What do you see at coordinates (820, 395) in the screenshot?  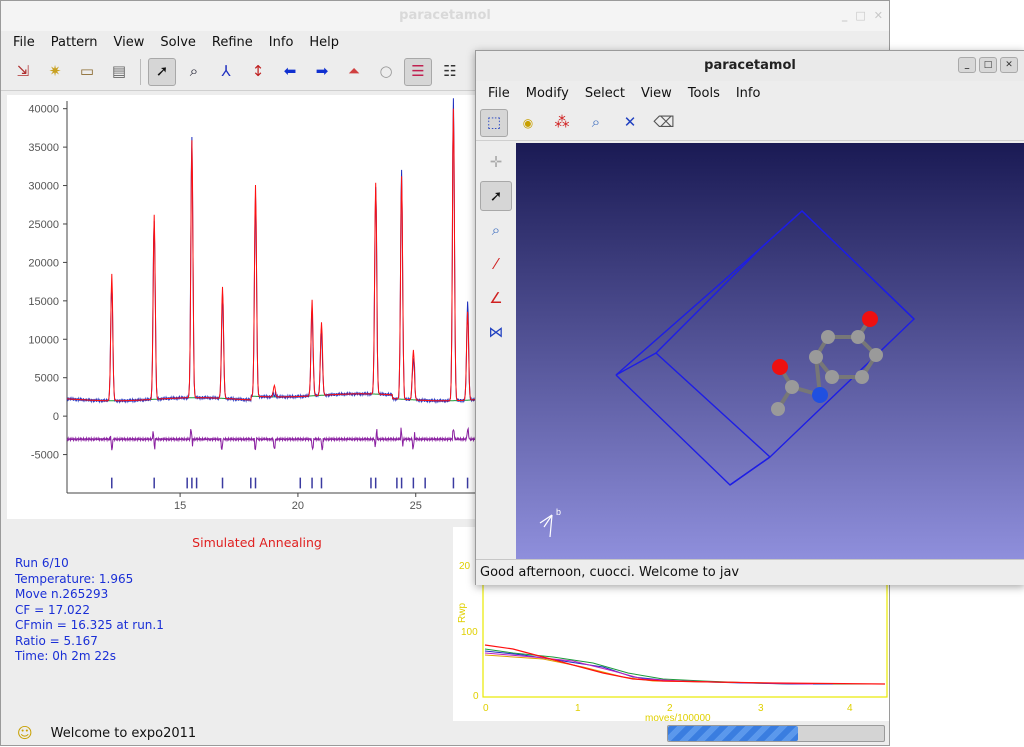 I see `nitrogen-atom` at bounding box center [820, 395].